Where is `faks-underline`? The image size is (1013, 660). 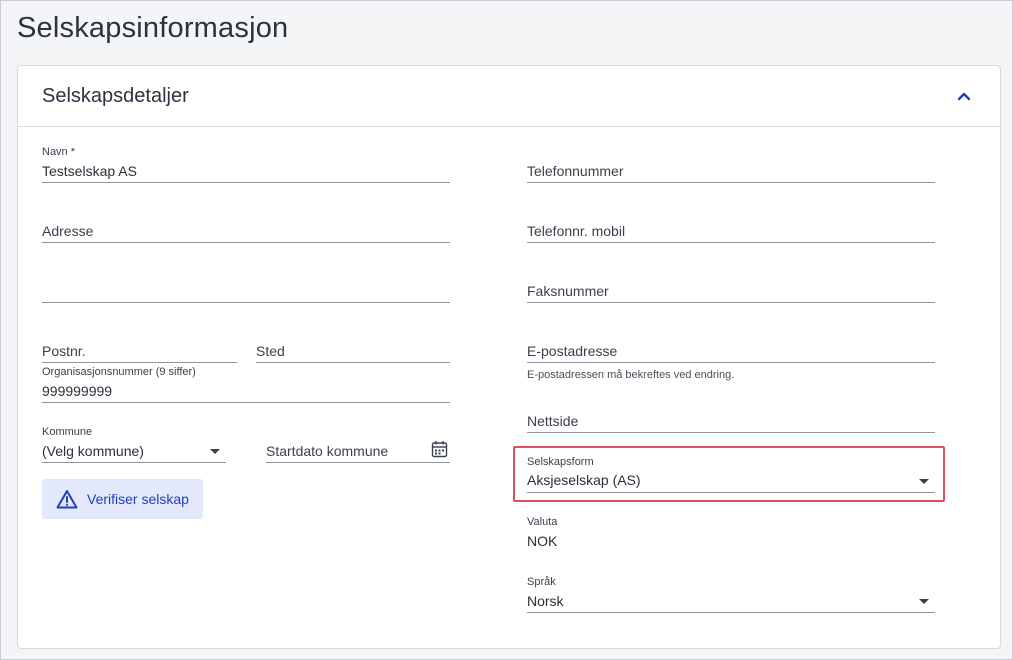
faks-underline is located at coordinates (731, 302).